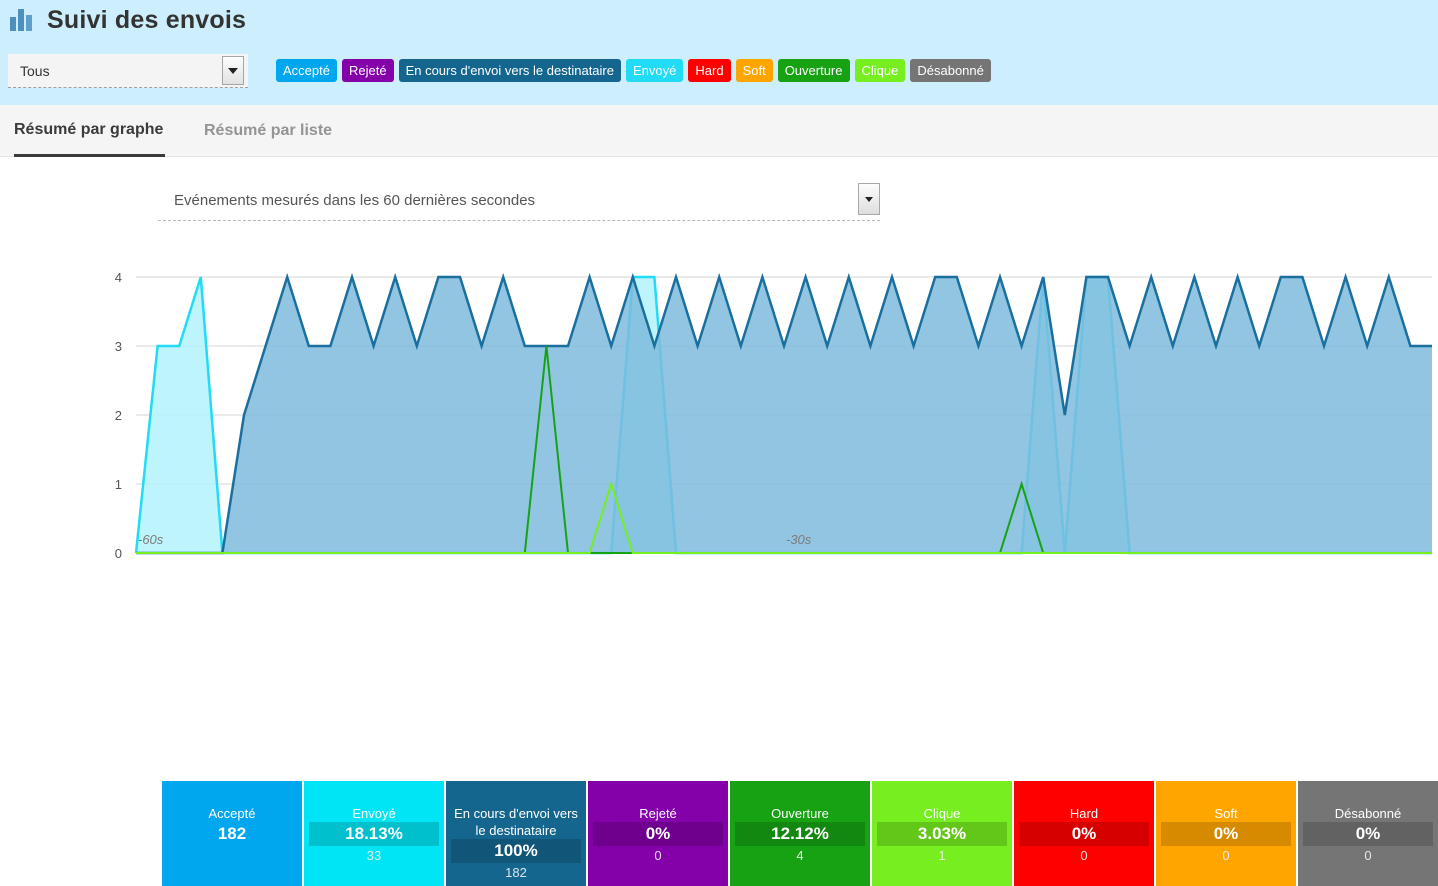  Describe the element at coordinates (813, 70) in the screenshot. I see `filter-badge: Ouverture` at that location.